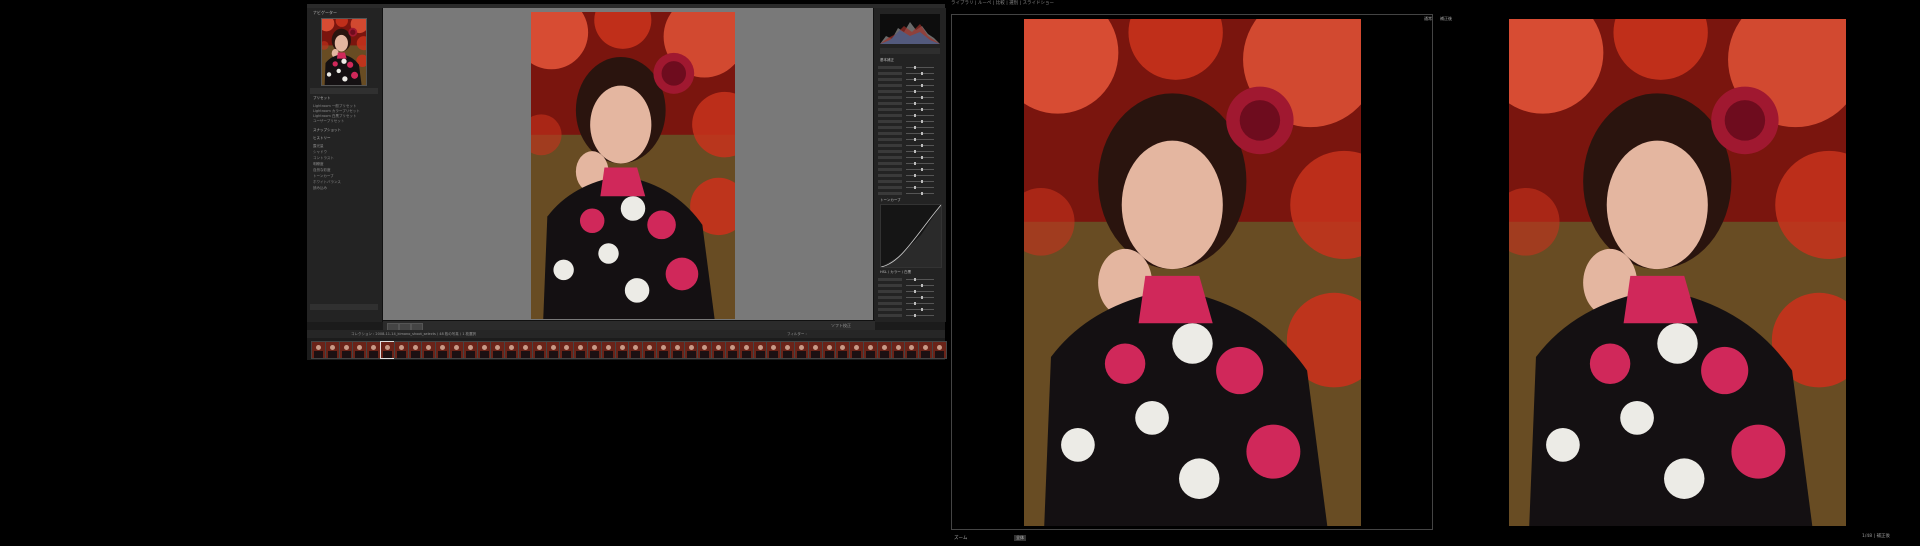 The width and height of the screenshot is (1920, 546). Describe the element at coordinates (911, 236) in the screenshot. I see `tone-curve` at that location.